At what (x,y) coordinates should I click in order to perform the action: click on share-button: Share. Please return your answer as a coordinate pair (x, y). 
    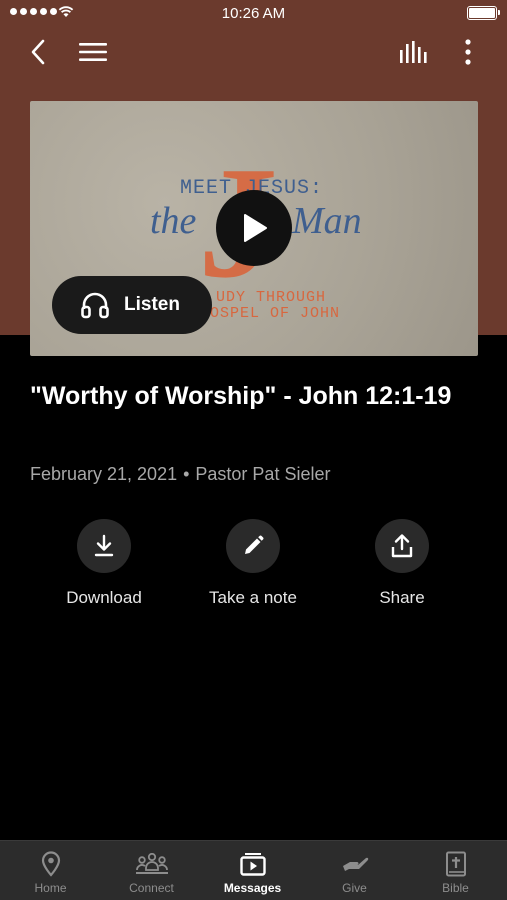
    Looking at the image, I should click on (402, 563).